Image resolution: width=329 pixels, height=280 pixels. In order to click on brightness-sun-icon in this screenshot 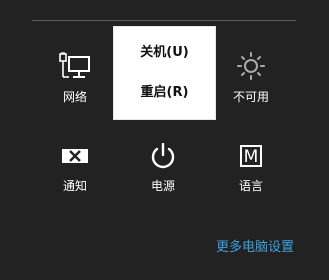, I will do `click(251, 68)`.